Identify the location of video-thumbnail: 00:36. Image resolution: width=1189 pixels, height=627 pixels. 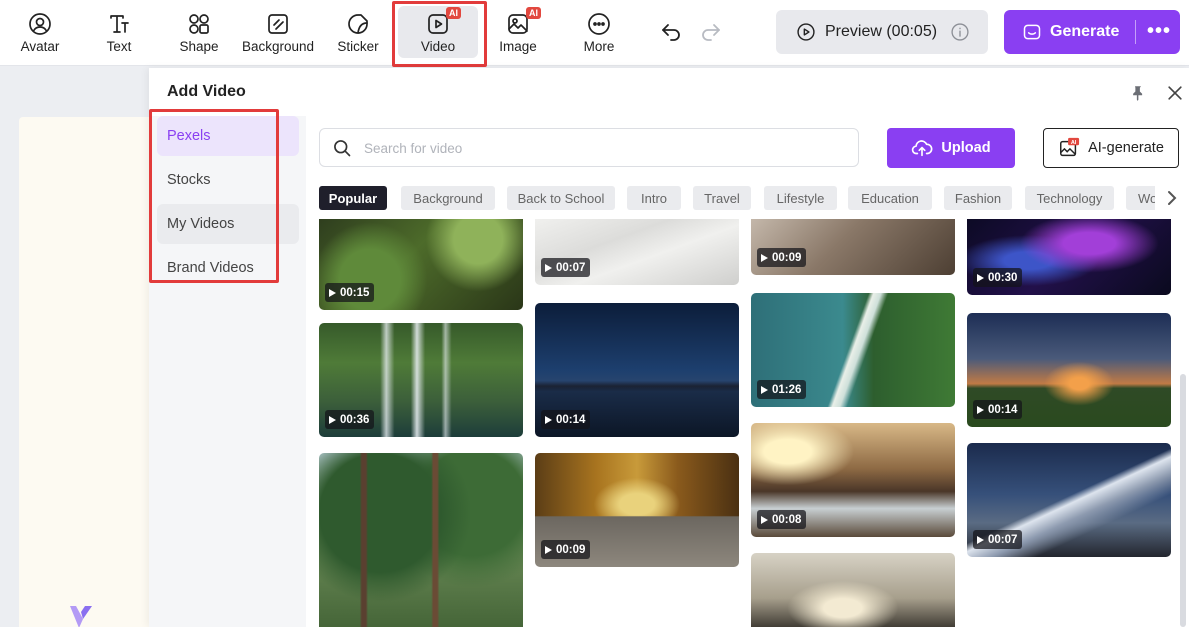
(421, 380).